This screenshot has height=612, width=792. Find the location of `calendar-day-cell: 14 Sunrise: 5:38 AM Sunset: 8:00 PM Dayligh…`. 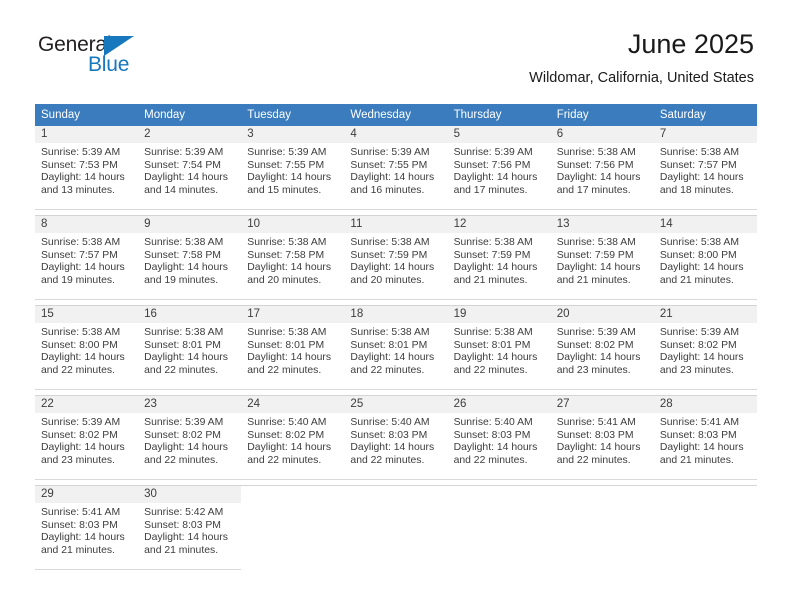

calendar-day-cell: 14 Sunrise: 5:38 AM Sunset: 8:00 PM Dayligh… is located at coordinates (705, 257).